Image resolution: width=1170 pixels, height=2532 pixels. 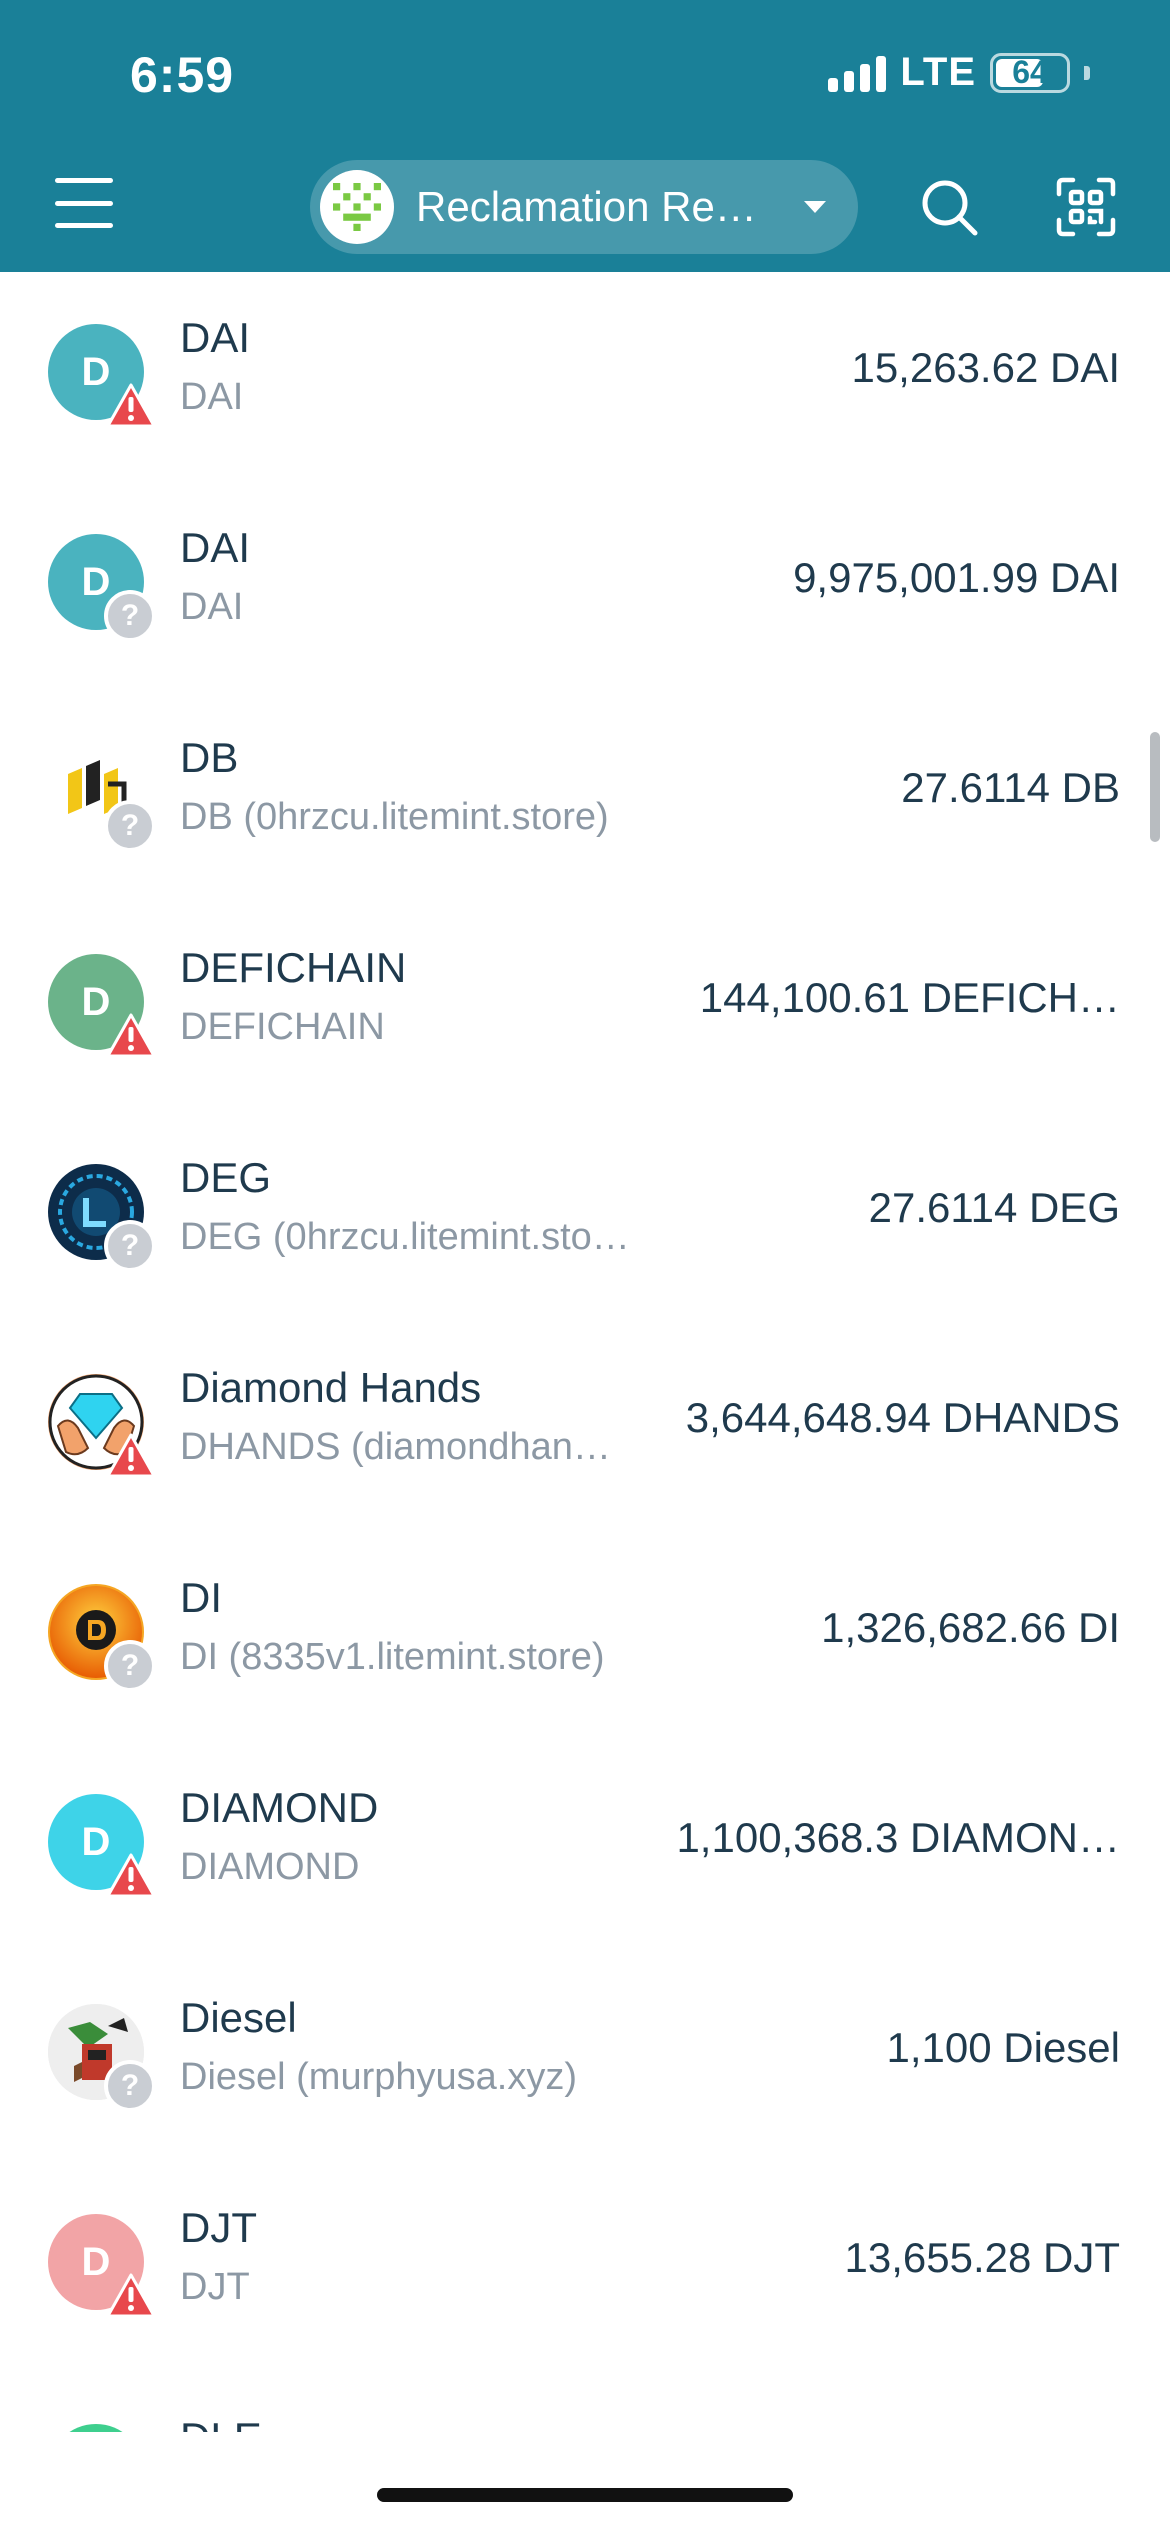 What do you see at coordinates (815, 207) in the screenshot?
I see `chevron-down-icon` at bounding box center [815, 207].